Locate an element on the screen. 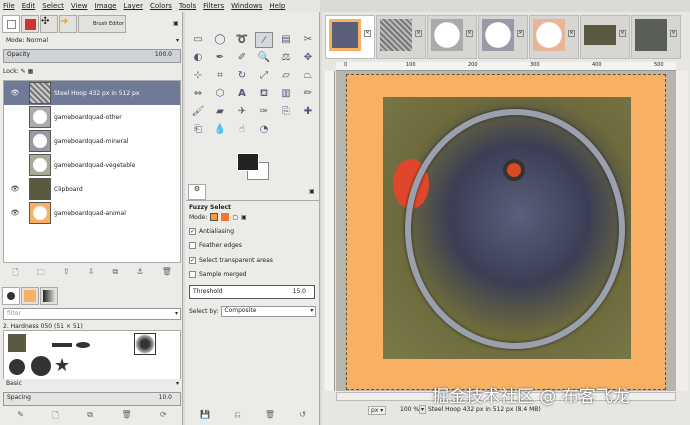 The width and height of the screenshot is (690, 425). move-icon: ✥ is located at coordinates (308, 58).